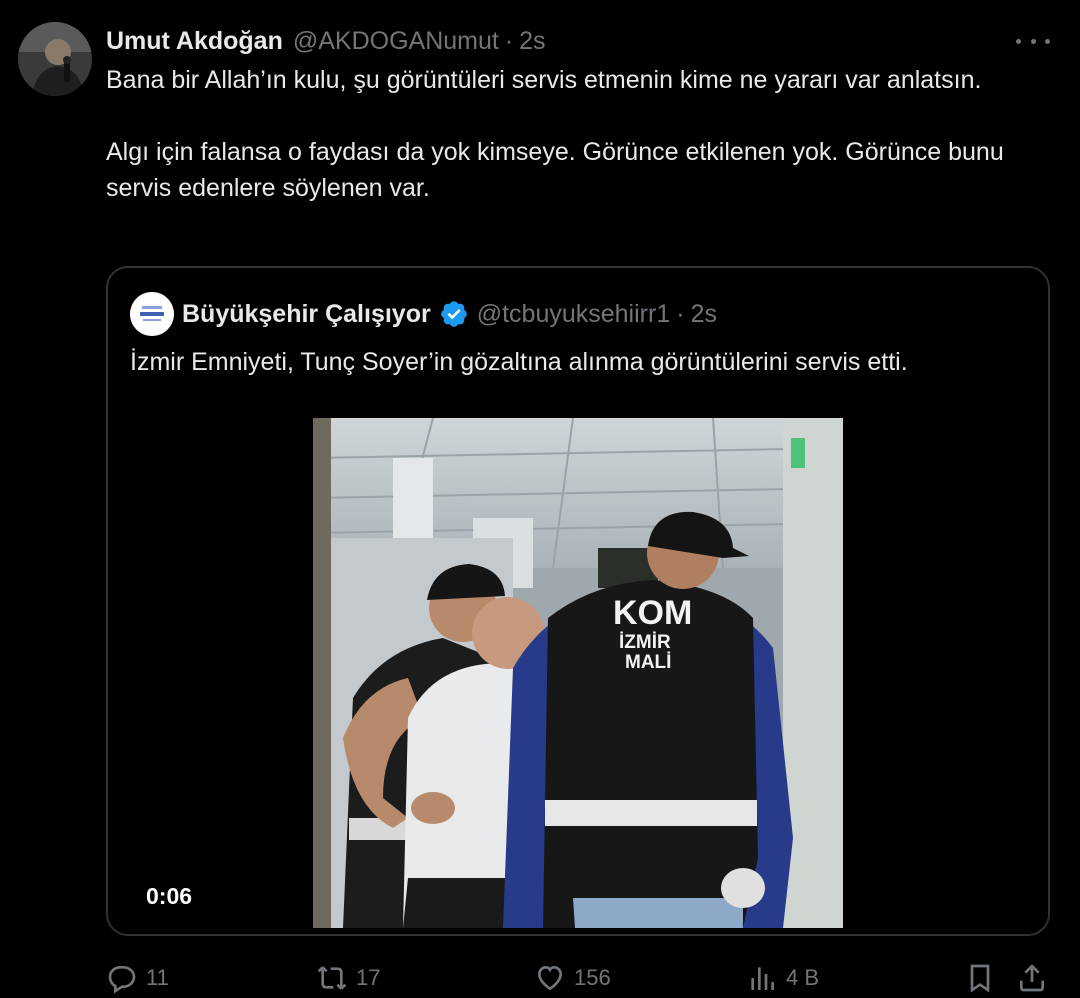  I want to click on repost-icon, so click(332, 978).